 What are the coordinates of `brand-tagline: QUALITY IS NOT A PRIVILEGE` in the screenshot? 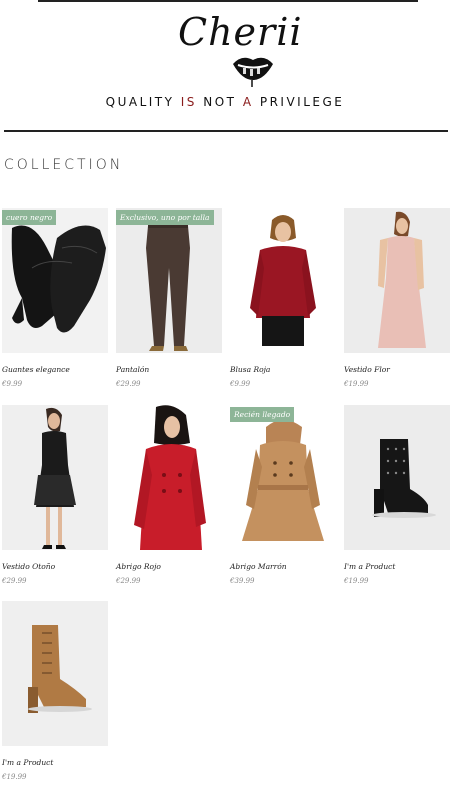 It's located at (225, 102).